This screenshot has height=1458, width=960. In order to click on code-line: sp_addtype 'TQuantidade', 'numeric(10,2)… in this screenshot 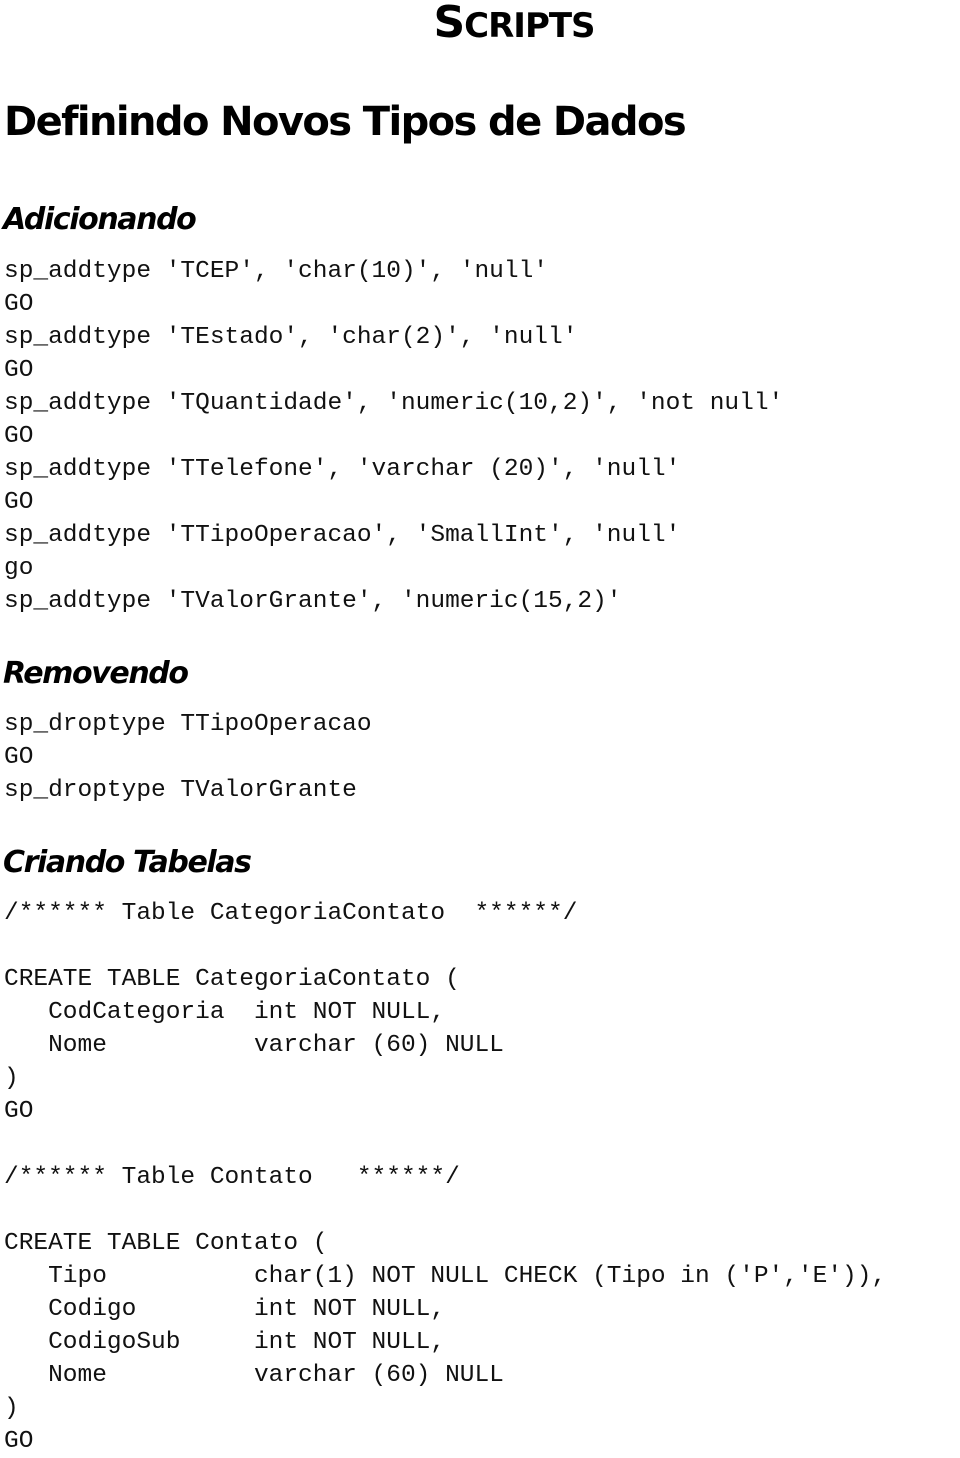, I will do `click(394, 403)`.